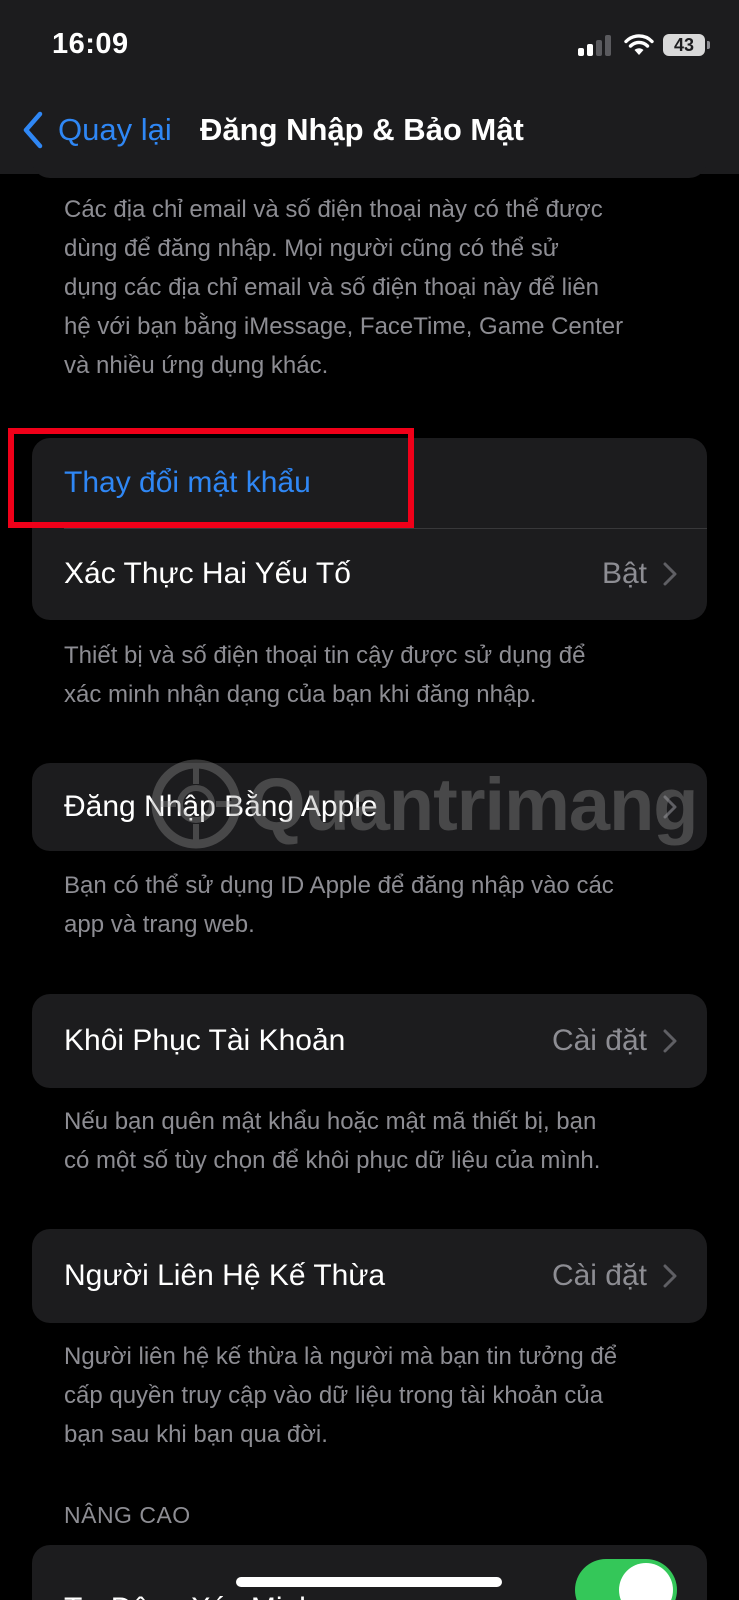 The image size is (739, 1600). What do you see at coordinates (369, 574) in the screenshot?
I see `two-factor-row: Xác Thực Hai Yếu Tố Bật` at bounding box center [369, 574].